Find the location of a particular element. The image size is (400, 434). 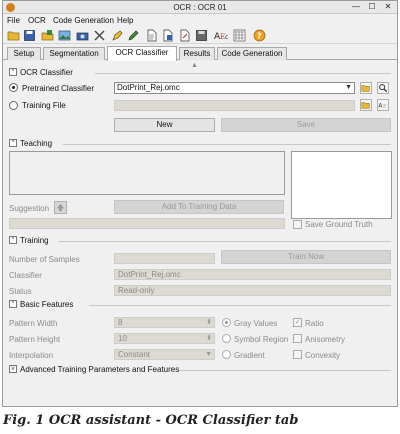

training-section-header: ^ Training is located at coordinates (29, 241).